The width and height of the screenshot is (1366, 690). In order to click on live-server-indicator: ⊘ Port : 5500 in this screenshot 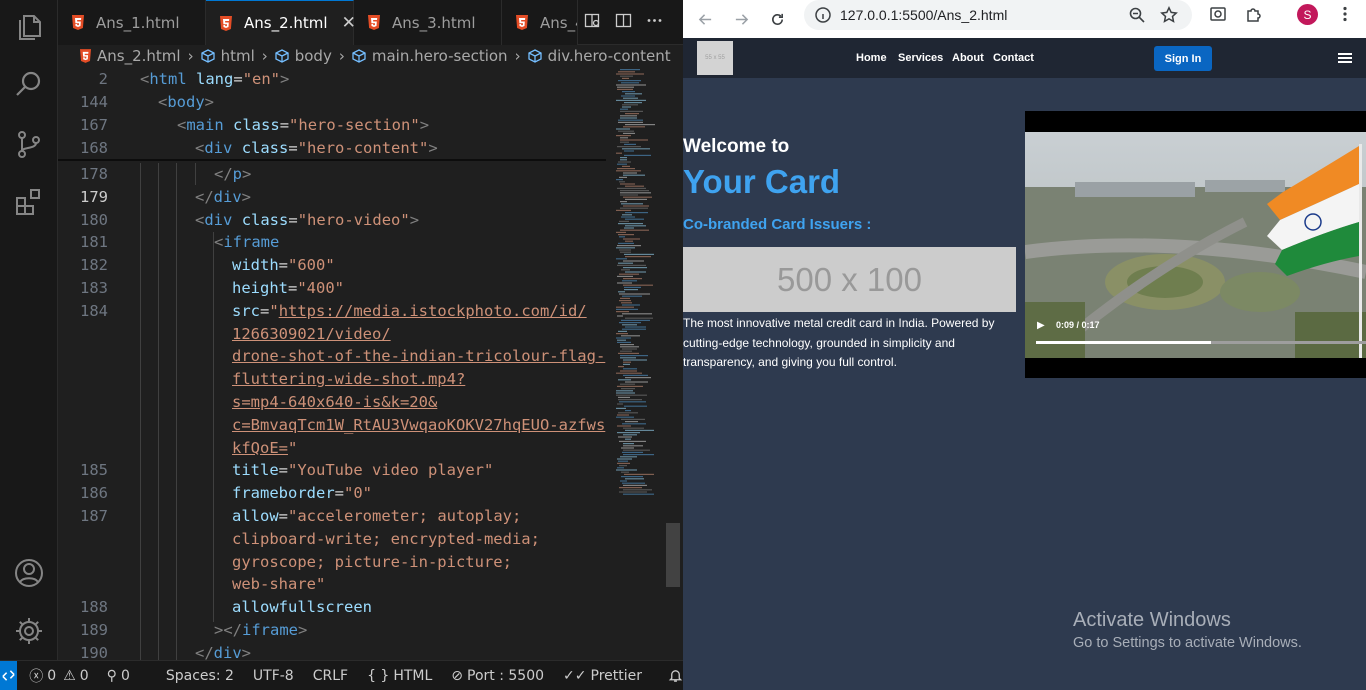, I will do `click(497, 676)`.